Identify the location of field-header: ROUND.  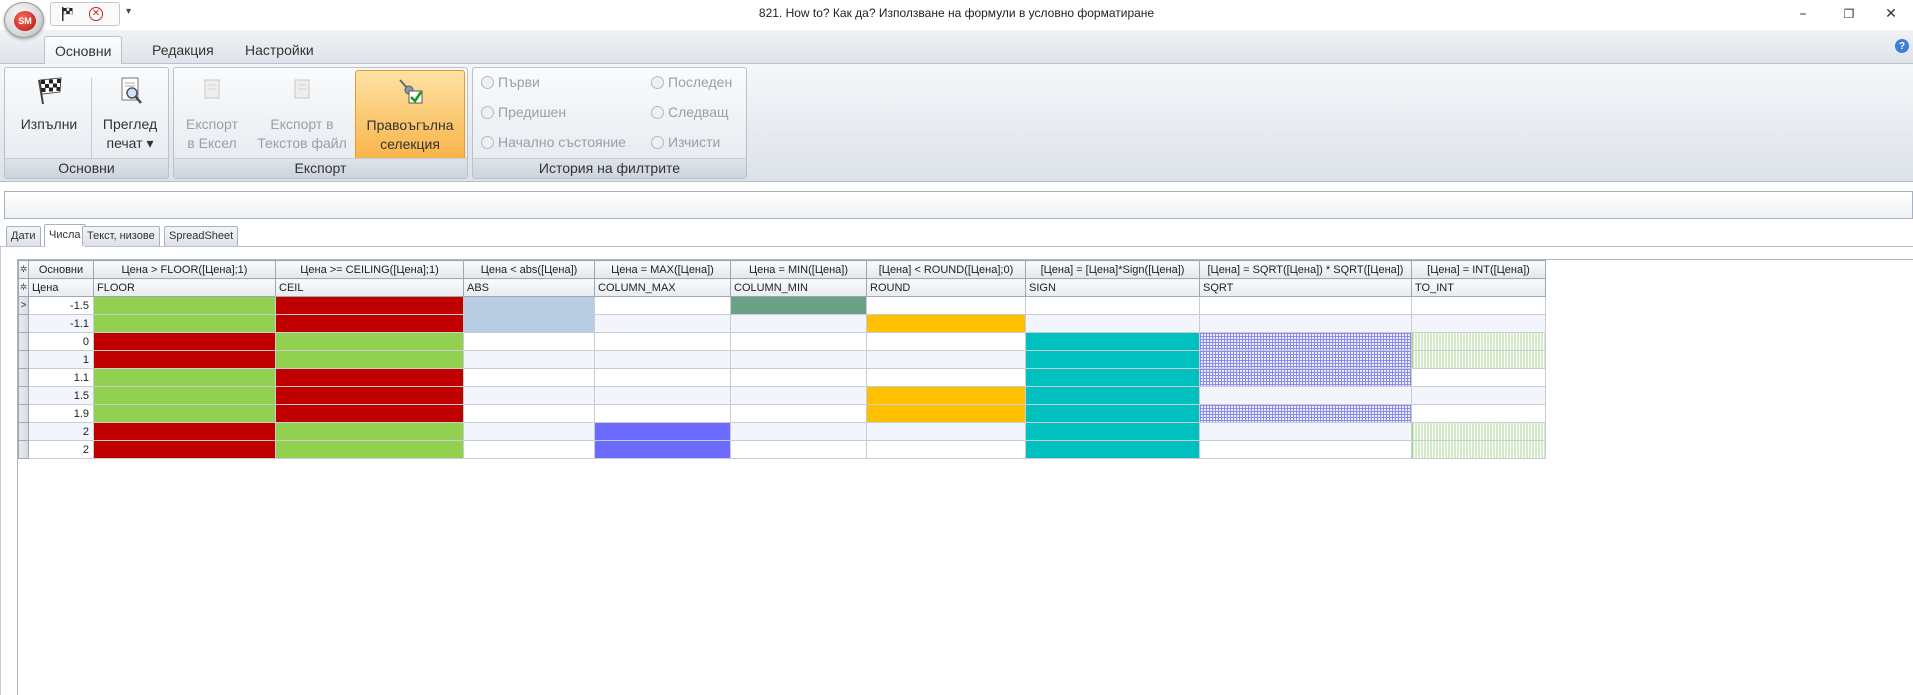
(946, 287).